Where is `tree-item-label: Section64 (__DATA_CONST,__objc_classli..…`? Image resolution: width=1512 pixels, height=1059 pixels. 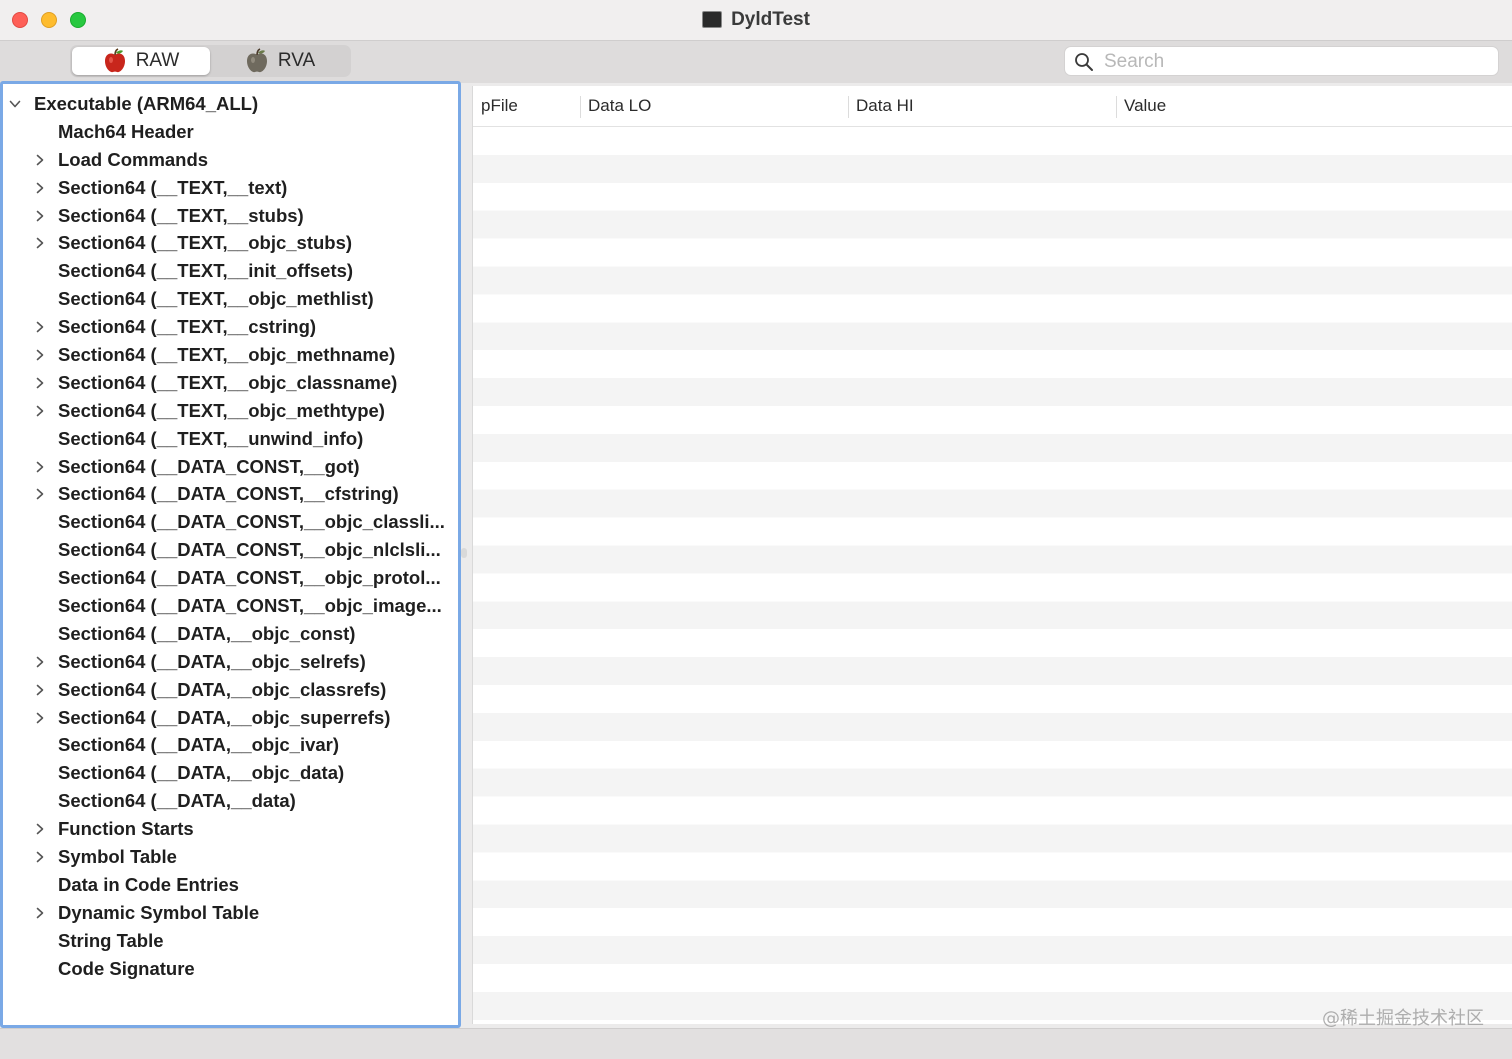
tree-item-label: Section64 (__DATA_CONST,__objc_classli..… is located at coordinates (251, 522).